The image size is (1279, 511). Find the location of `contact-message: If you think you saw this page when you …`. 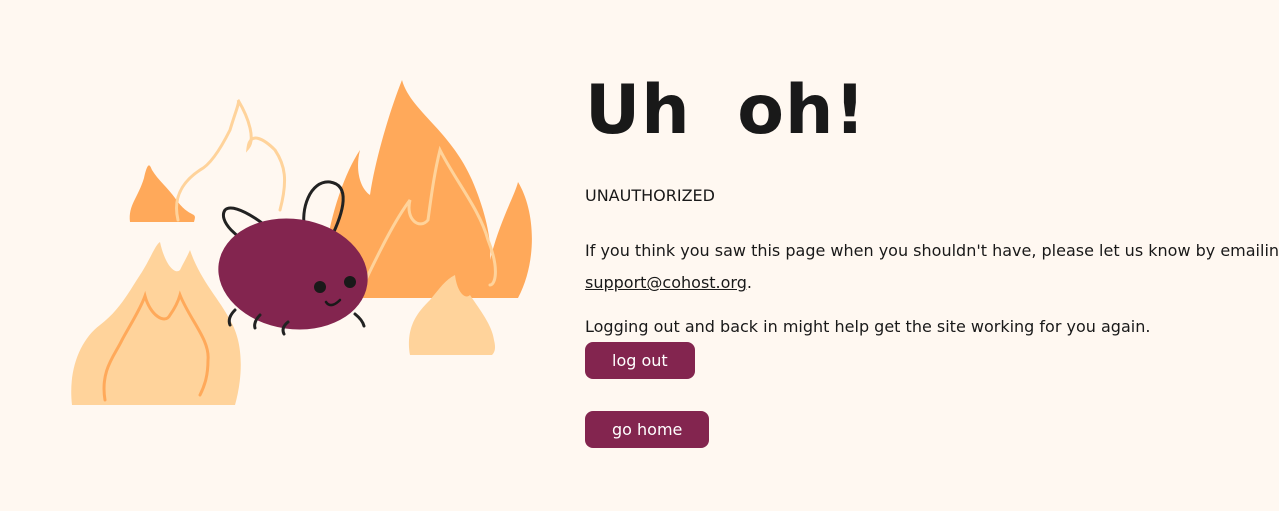

contact-message: If you think you saw this page when you … is located at coordinates (932, 267).